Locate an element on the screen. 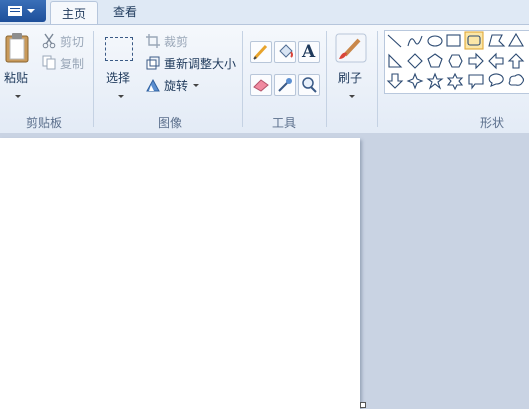 This screenshot has height=409, width=529. crop-label: 裁剪 is located at coordinates (176, 42).